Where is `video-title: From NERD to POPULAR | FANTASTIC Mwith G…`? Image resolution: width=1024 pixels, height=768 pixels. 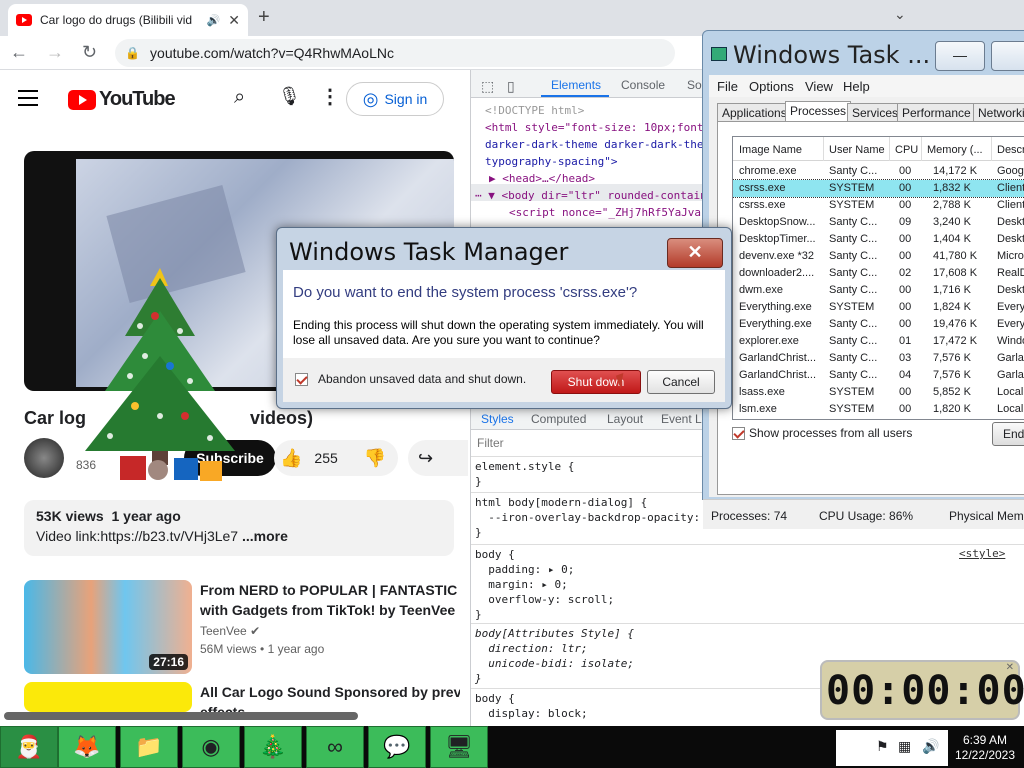 video-title: From NERD to POPULAR | FANTASTIC Mwith G… is located at coordinates (330, 600).